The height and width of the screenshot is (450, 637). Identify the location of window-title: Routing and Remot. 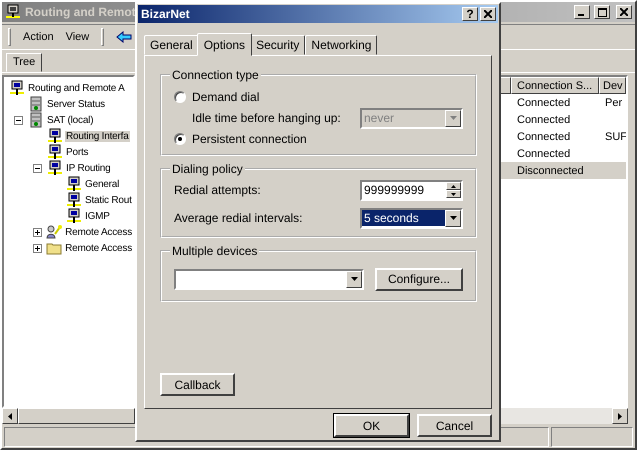
(80, 12).